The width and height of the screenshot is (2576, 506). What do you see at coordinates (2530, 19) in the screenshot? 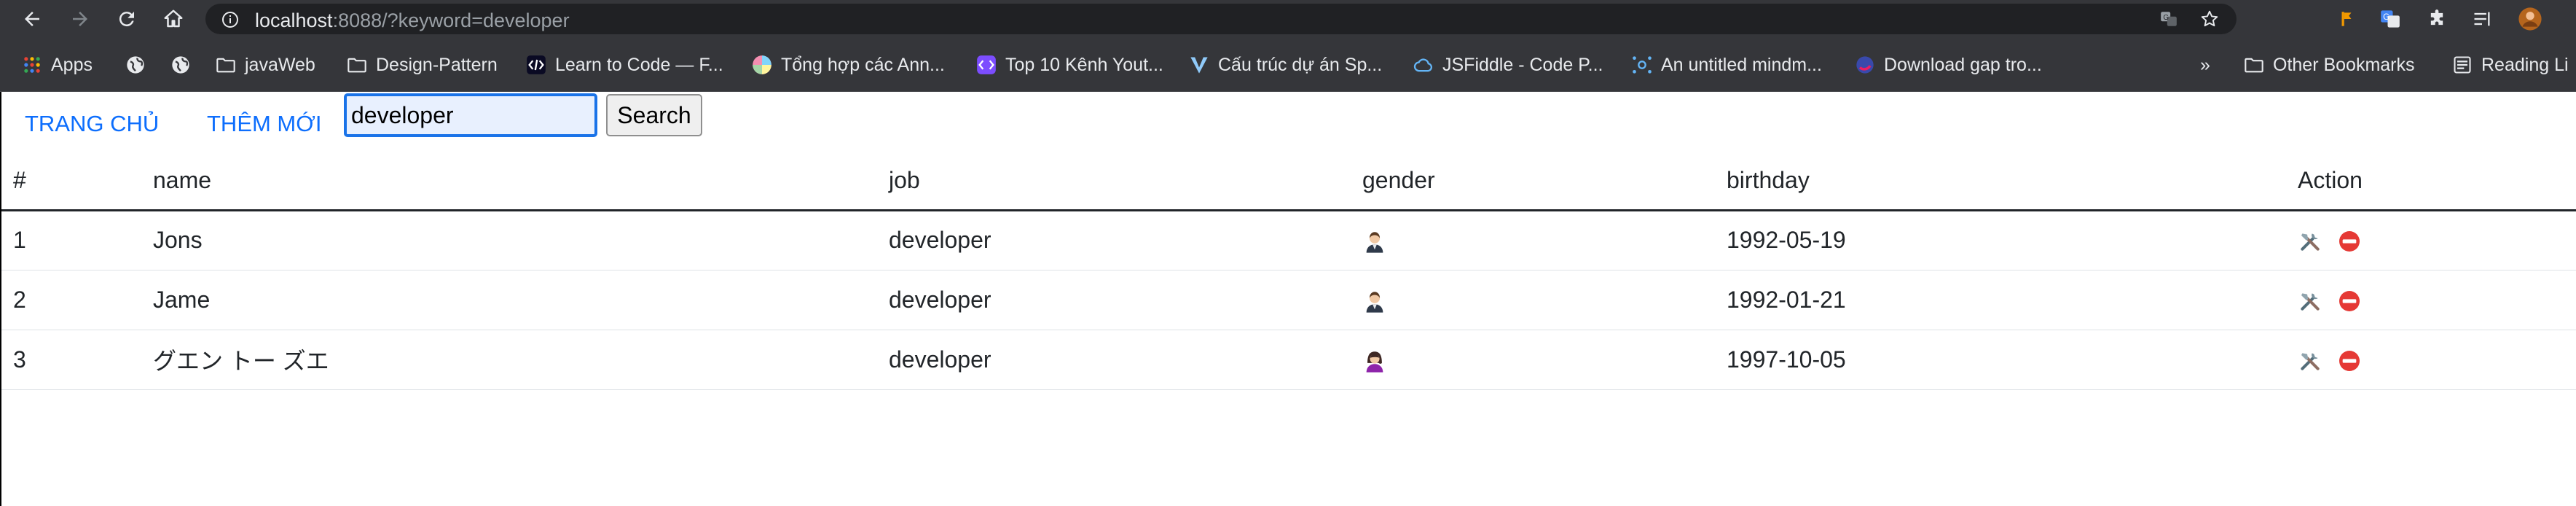
I see `profile-avatar-icon` at bounding box center [2530, 19].